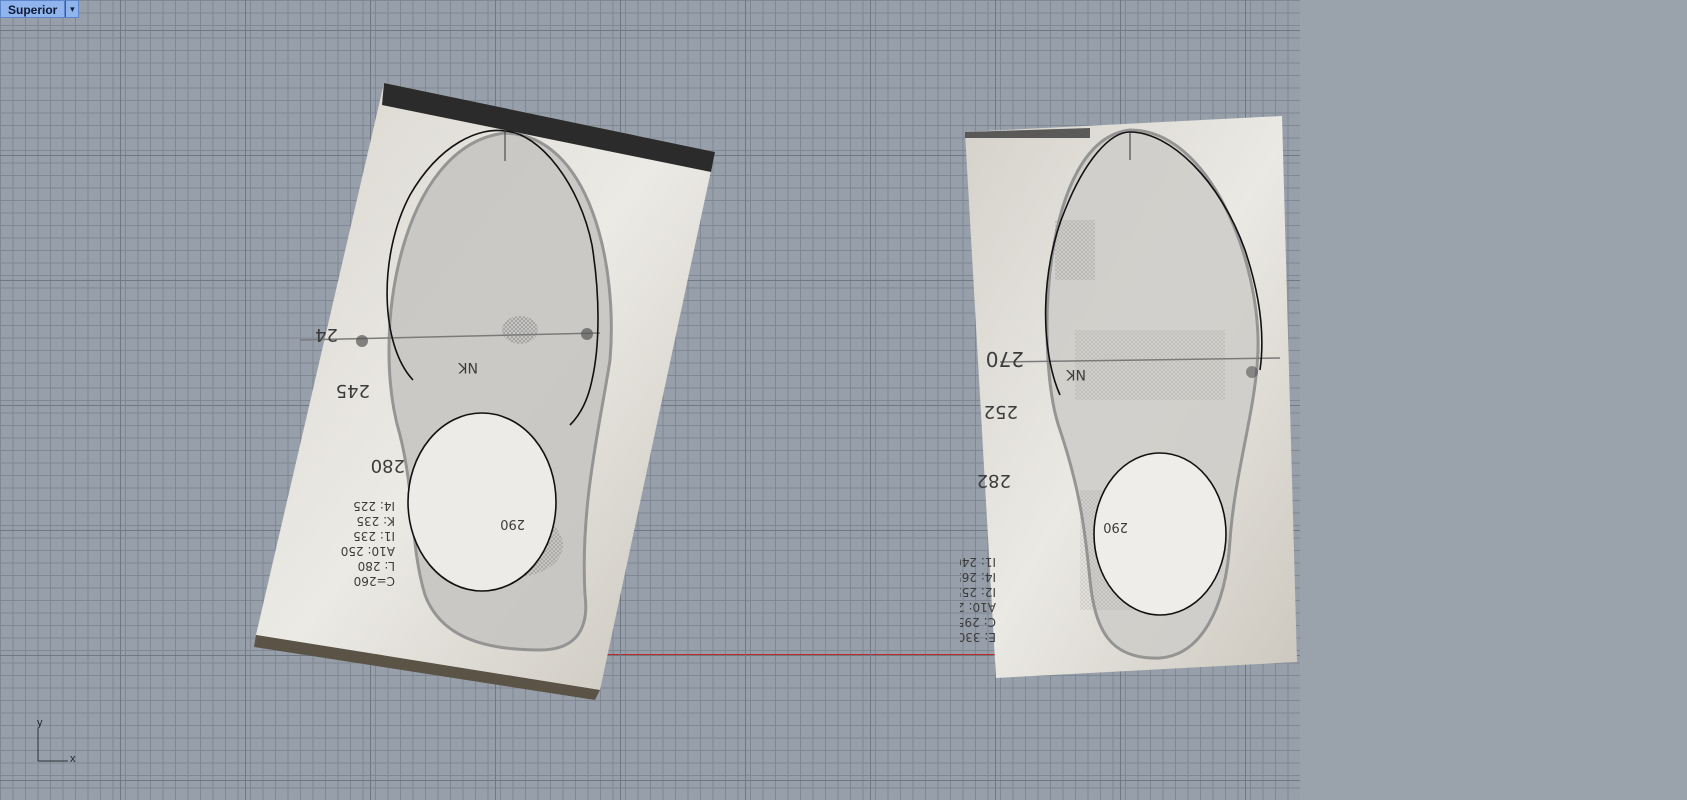 The image size is (1687, 800). Describe the element at coordinates (374, 536) in the screenshot. I see `note-4: I1: 235` at that location.